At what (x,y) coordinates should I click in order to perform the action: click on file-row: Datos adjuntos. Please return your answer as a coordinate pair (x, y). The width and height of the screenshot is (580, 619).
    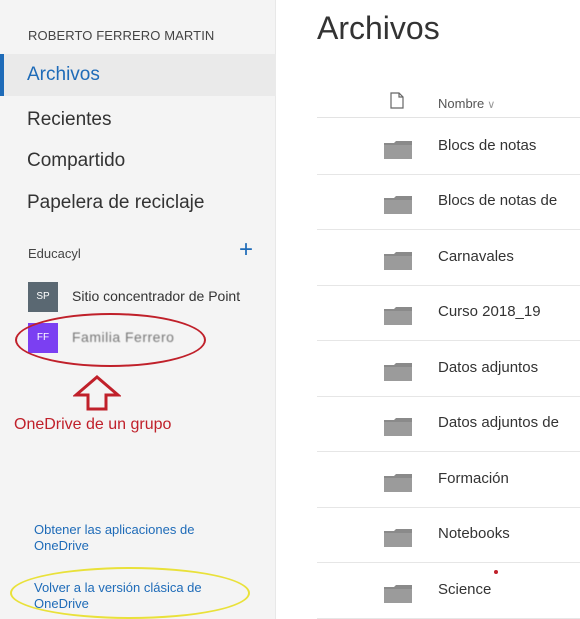
    Looking at the image, I should click on (448, 369).